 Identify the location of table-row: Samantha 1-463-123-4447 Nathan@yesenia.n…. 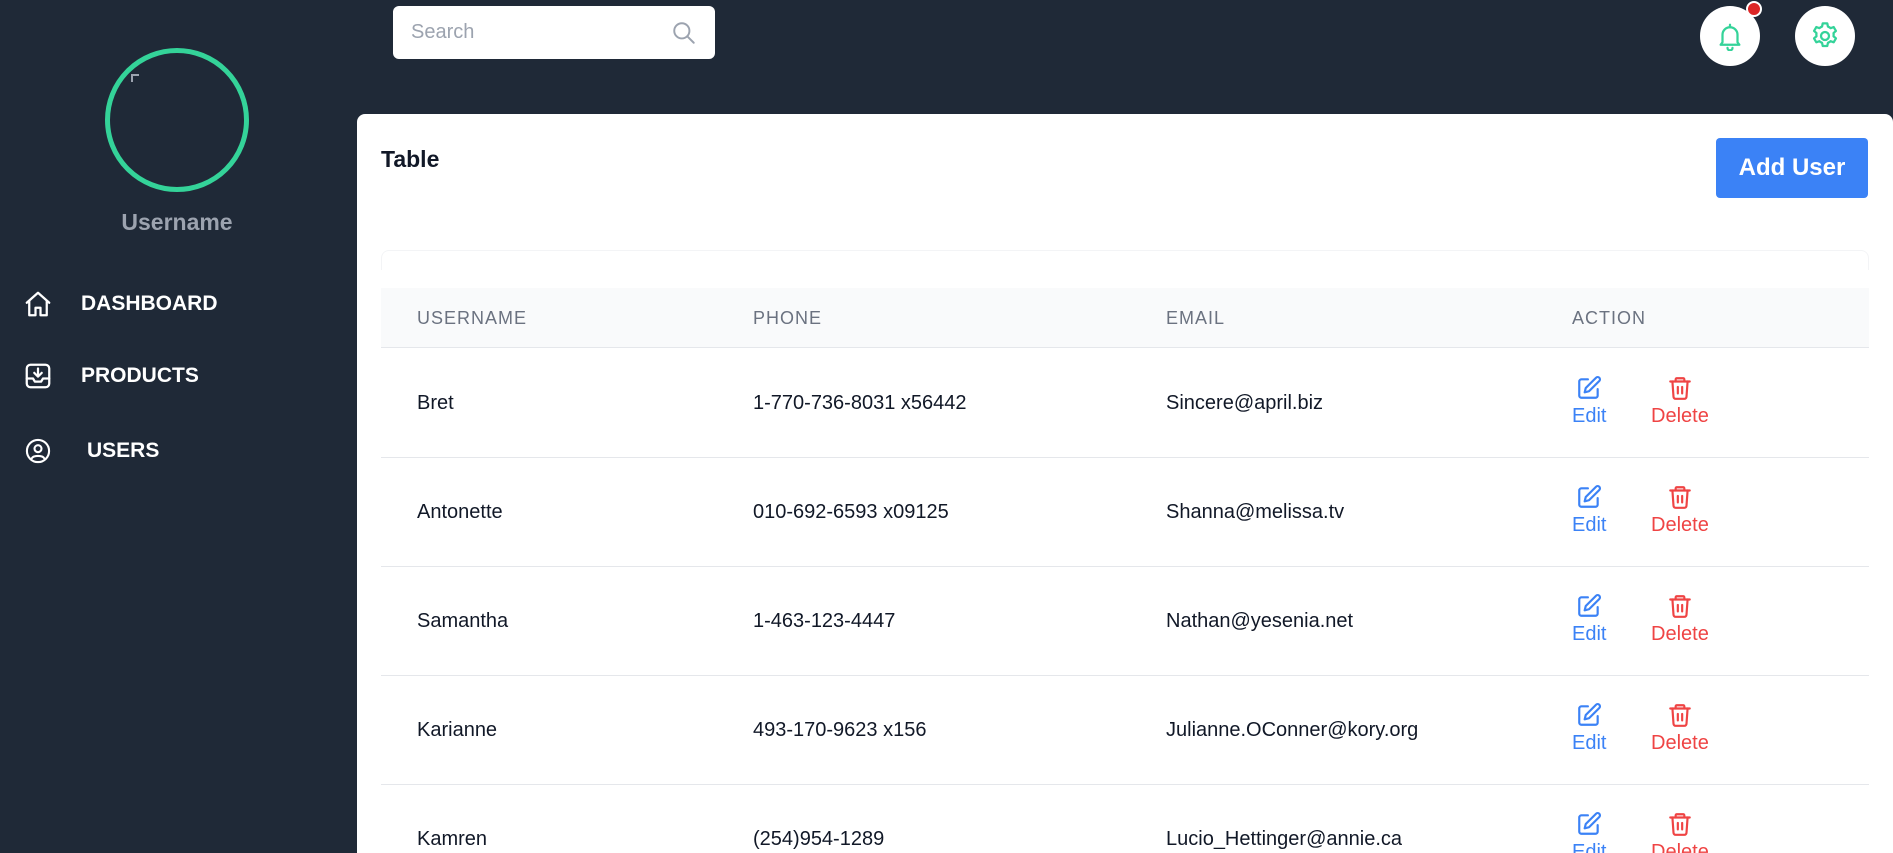
(1125, 621).